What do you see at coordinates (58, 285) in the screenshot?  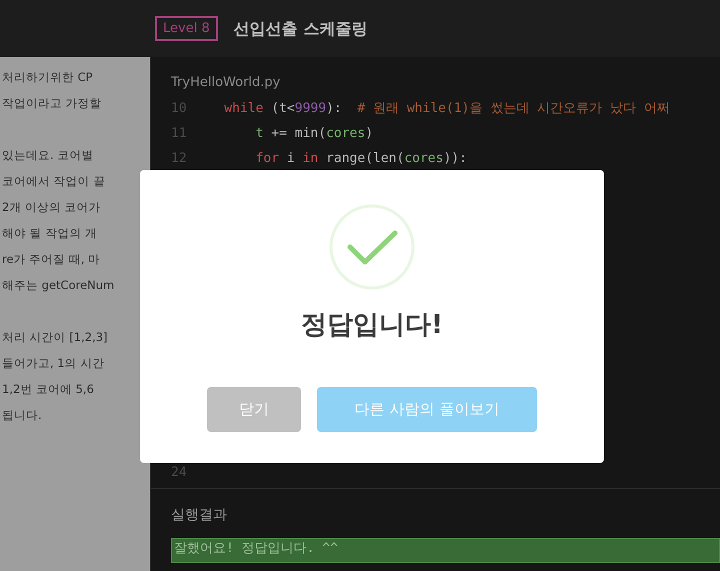 I see `description-text: 해주는 getCoreNum` at bounding box center [58, 285].